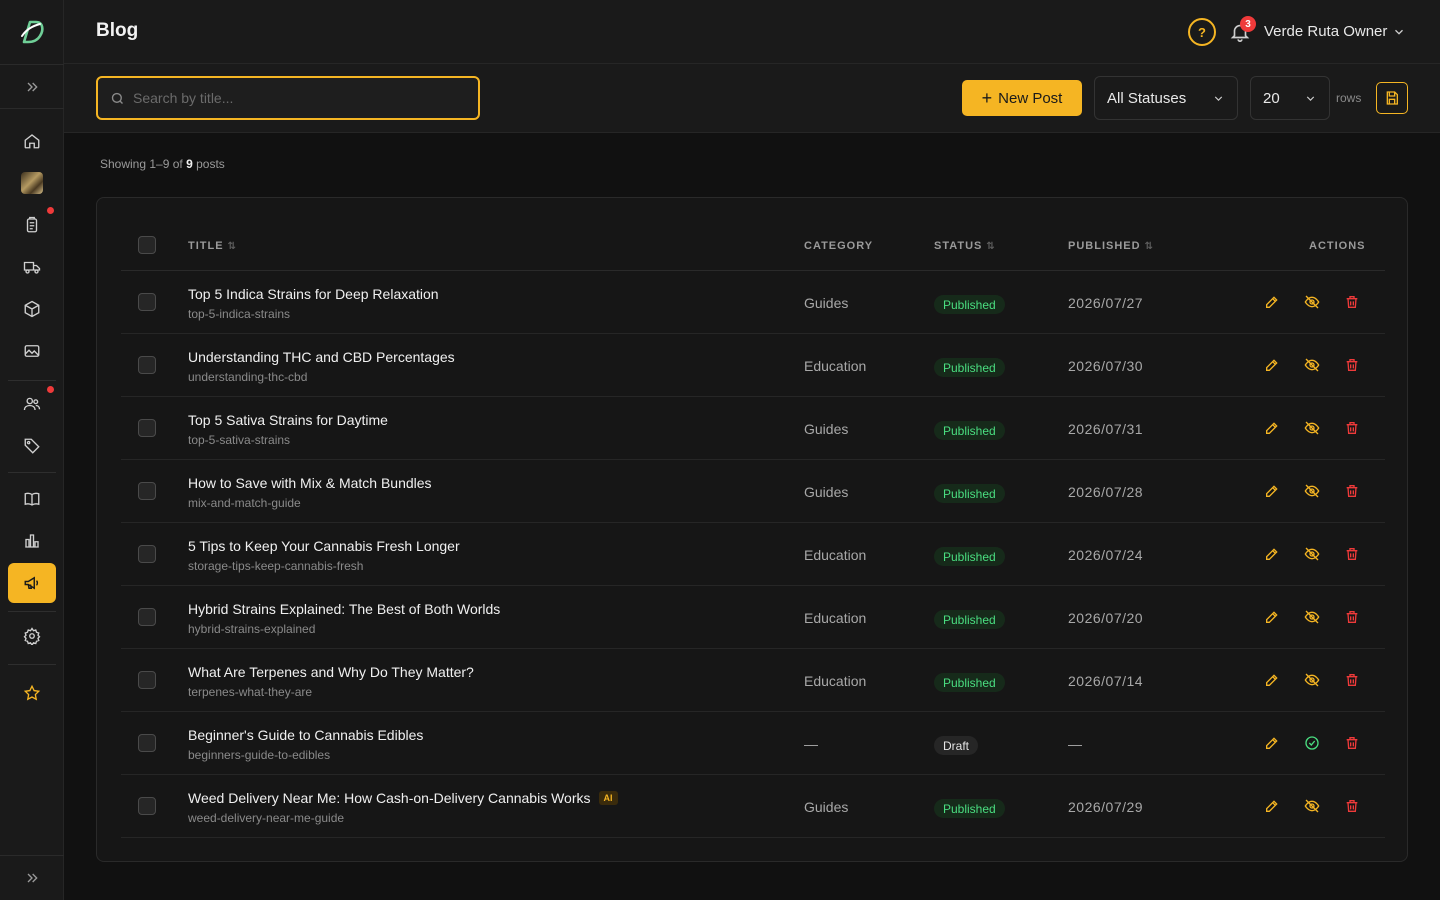 This screenshot has height=900, width=1440. Describe the element at coordinates (50, 210) in the screenshot. I see `notification-dot` at that location.